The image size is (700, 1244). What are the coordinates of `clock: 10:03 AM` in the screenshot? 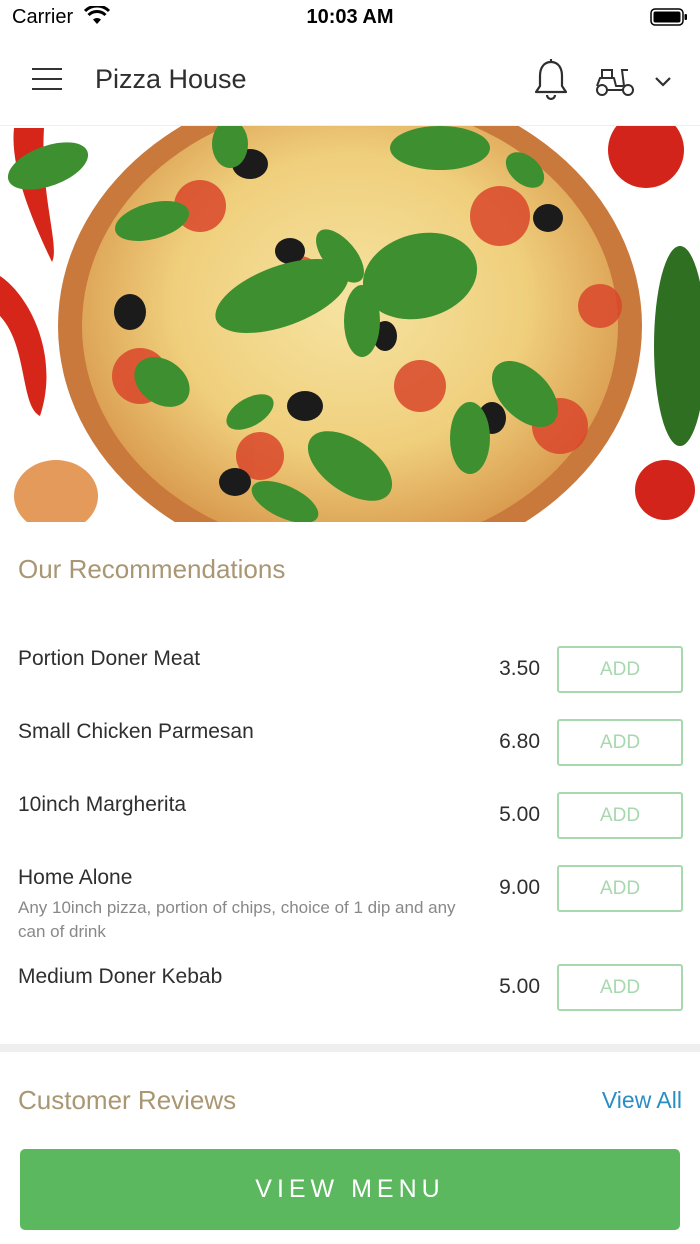 It's located at (350, 17).